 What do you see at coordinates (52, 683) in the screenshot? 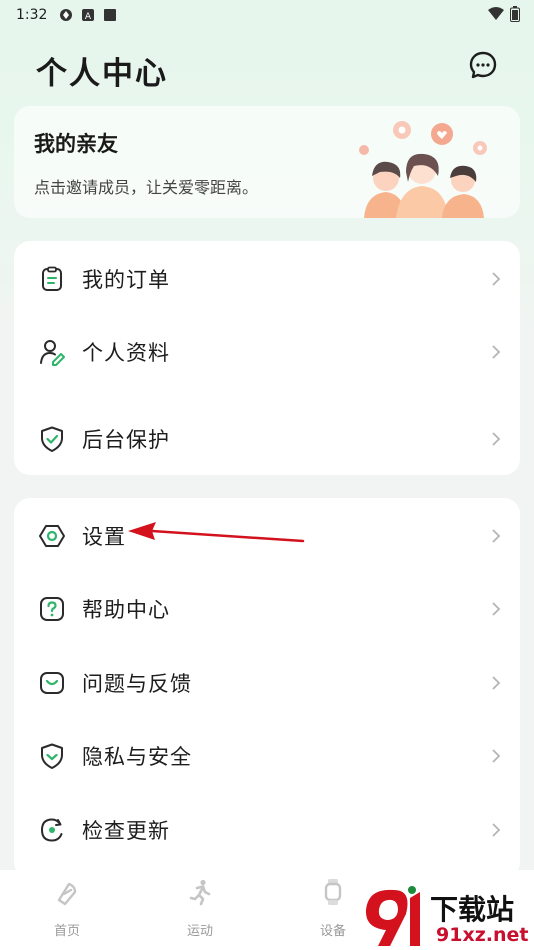
I see `feedback-icon` at bounding box center [52, 683].